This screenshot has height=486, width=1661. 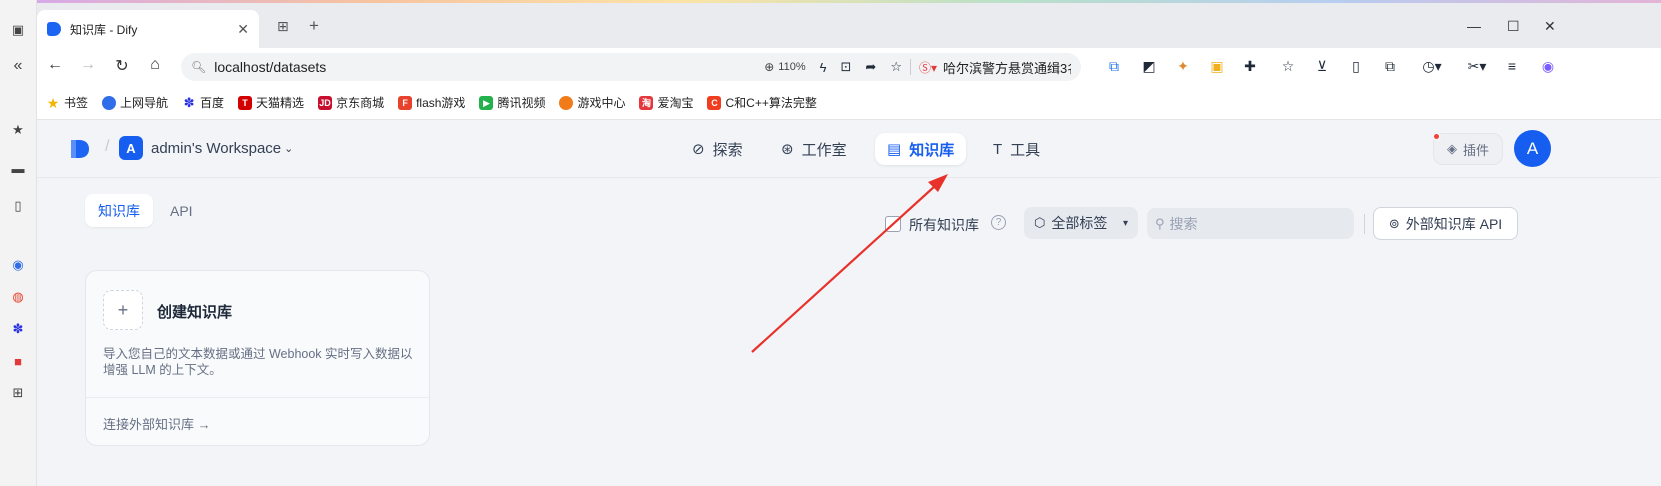 I want to click on maximize-icon: ☐, so click(x=1513, y=26).